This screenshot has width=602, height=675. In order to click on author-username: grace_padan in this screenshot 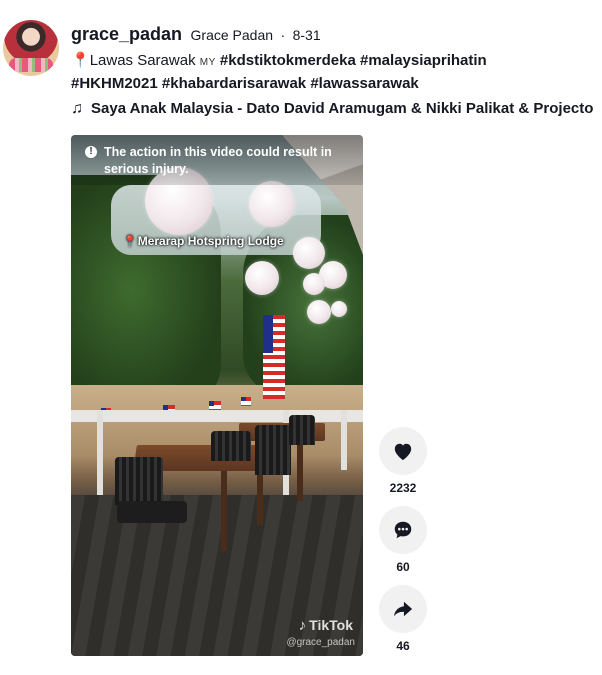, I will do `click(126, 34)`.